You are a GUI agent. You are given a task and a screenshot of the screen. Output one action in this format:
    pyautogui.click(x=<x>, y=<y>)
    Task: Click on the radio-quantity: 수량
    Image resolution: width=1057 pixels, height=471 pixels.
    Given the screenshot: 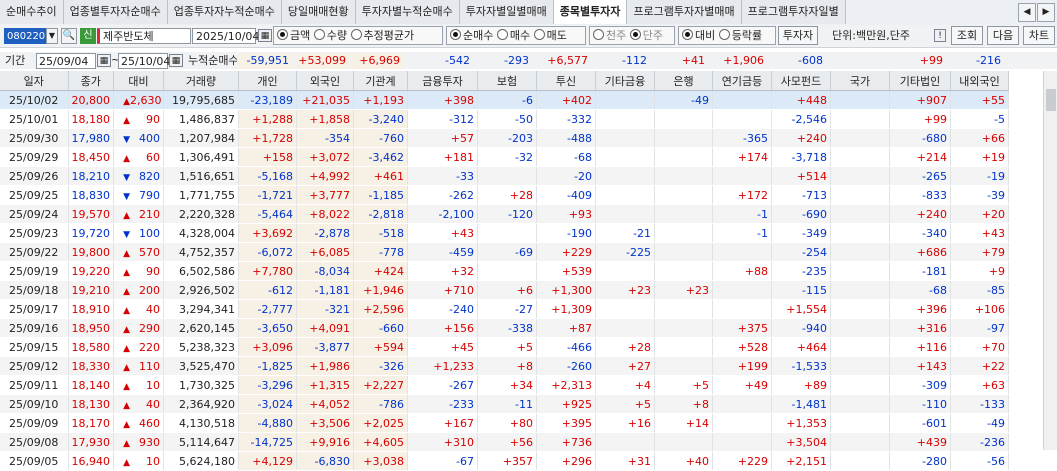 What is the action you would take?
    pyautogui.click(x=330, y=35)
    